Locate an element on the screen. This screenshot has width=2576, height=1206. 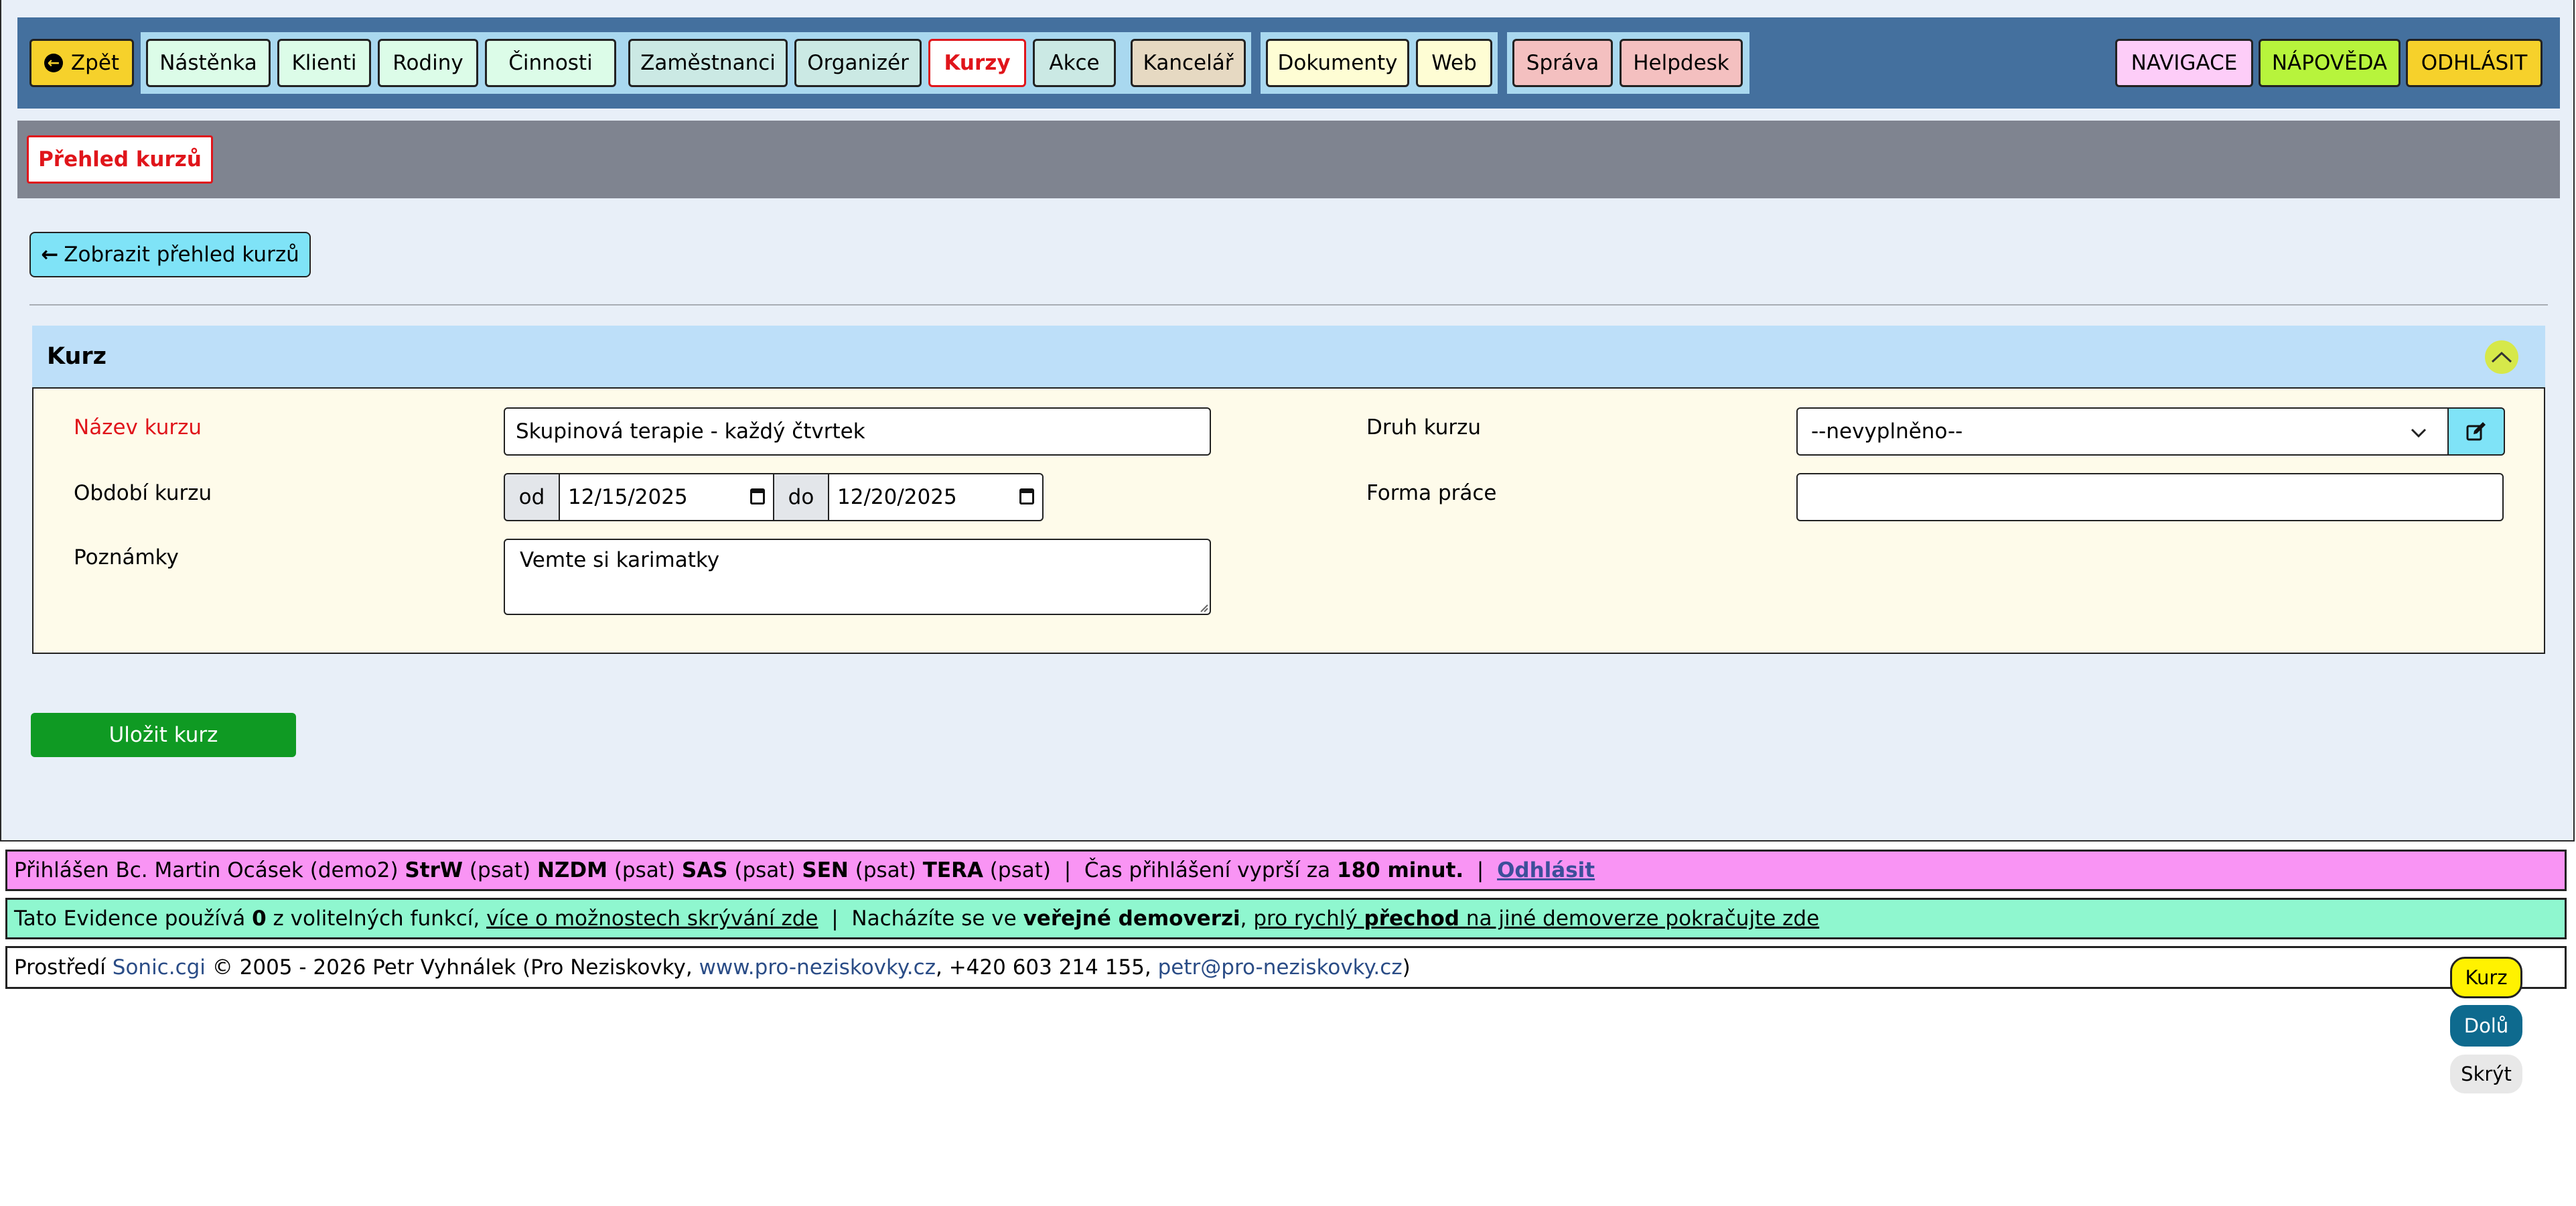
nav-cinnosti: Činnosti is located at coordinates (550, 63).